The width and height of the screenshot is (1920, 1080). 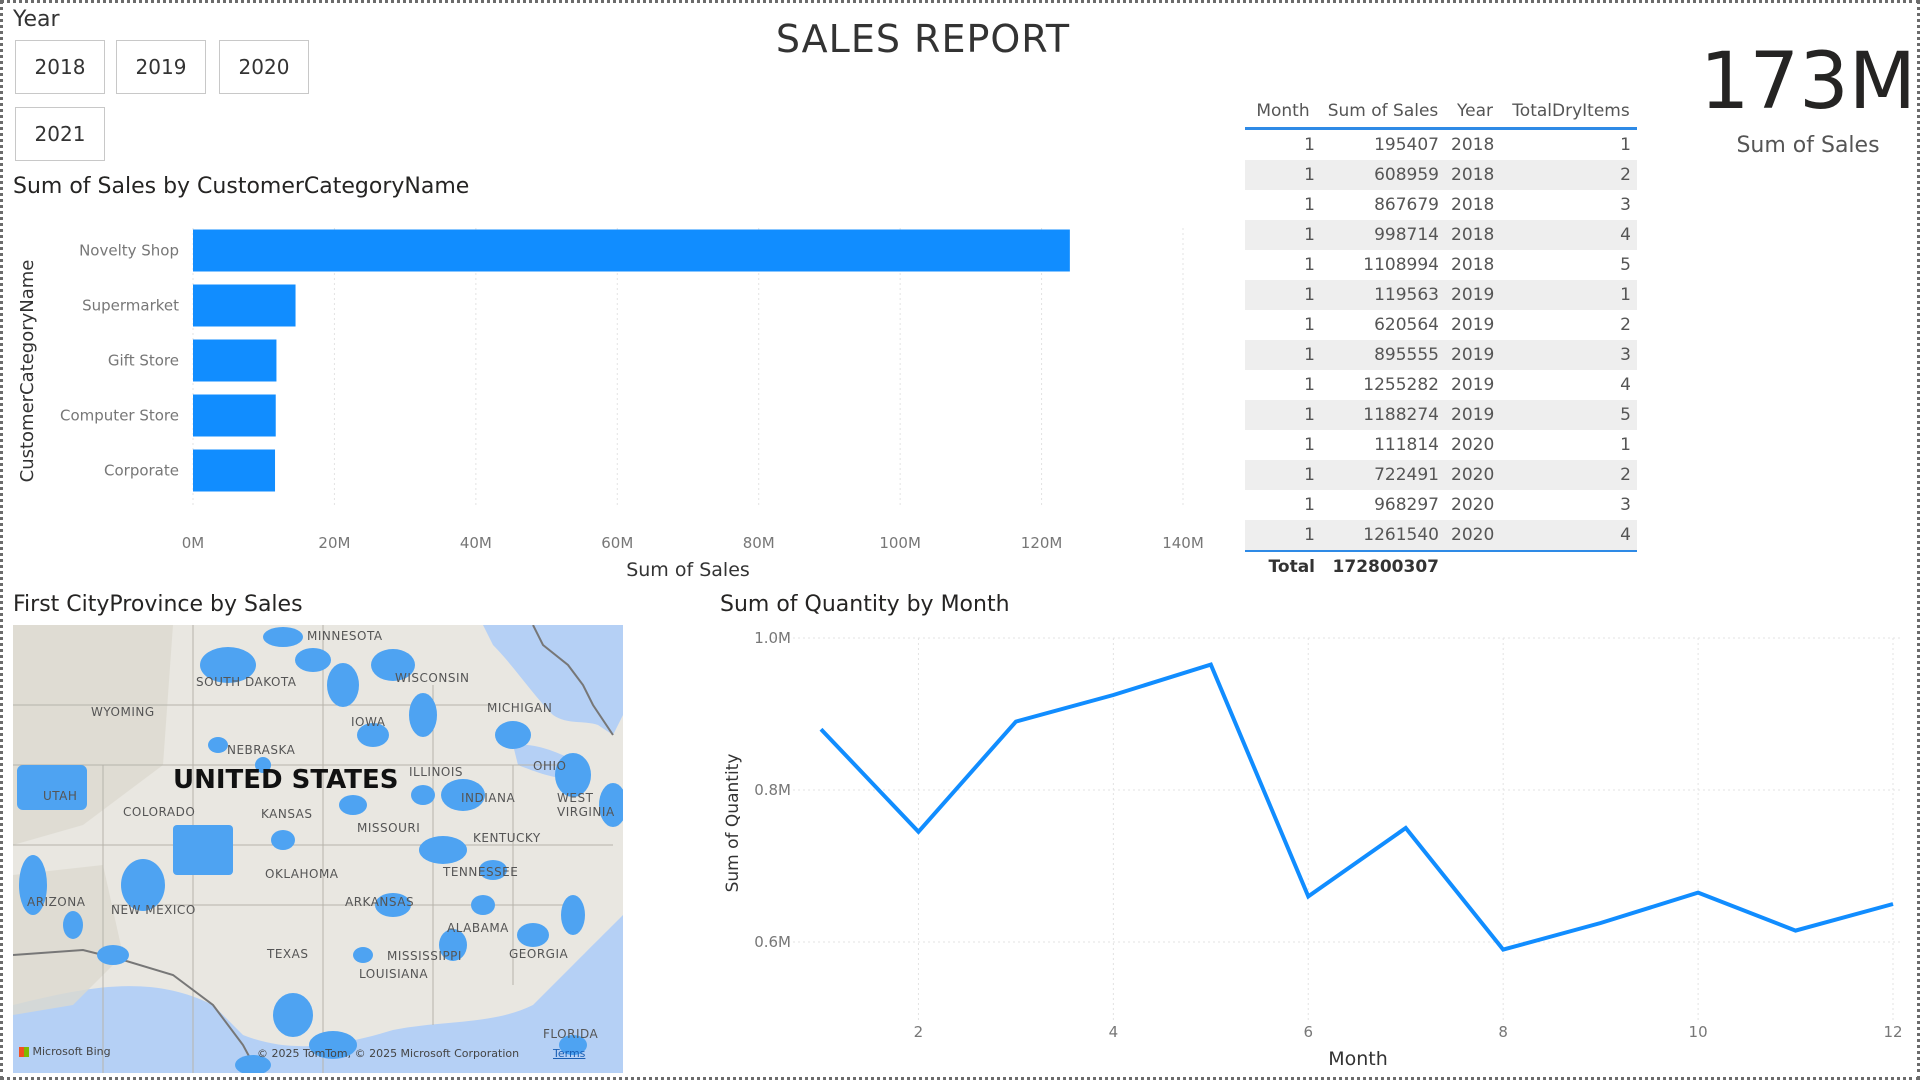 What do you see at coordinates (264, 67) in the screenshot?
I see `year-option-2020: 2020` at bounding box center [264, 67].